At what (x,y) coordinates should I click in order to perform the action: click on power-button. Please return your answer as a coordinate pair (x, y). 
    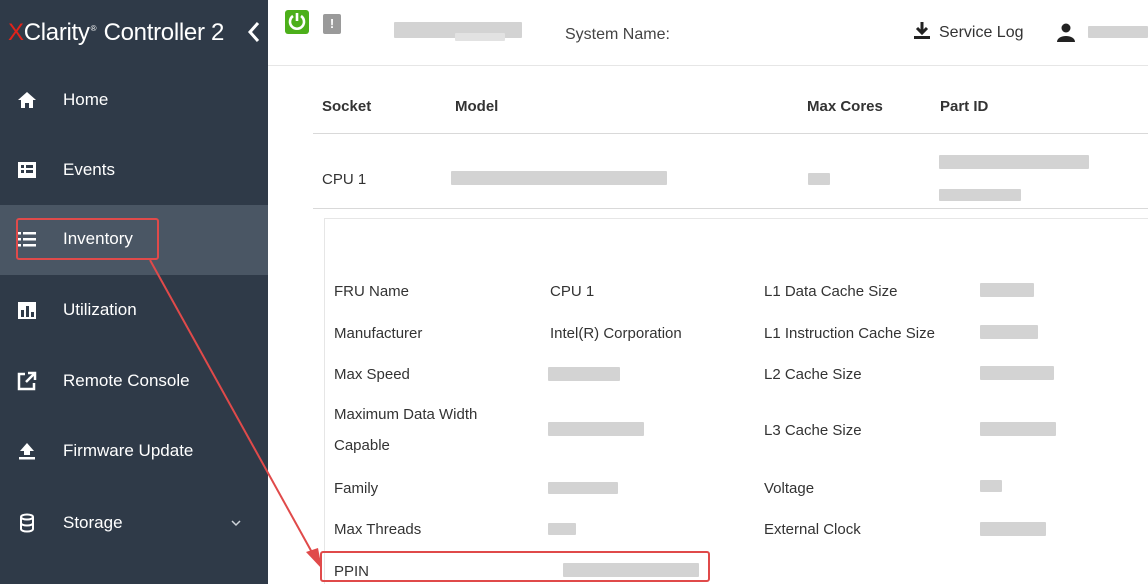
    Looking at the image, I should click on (297, 22).